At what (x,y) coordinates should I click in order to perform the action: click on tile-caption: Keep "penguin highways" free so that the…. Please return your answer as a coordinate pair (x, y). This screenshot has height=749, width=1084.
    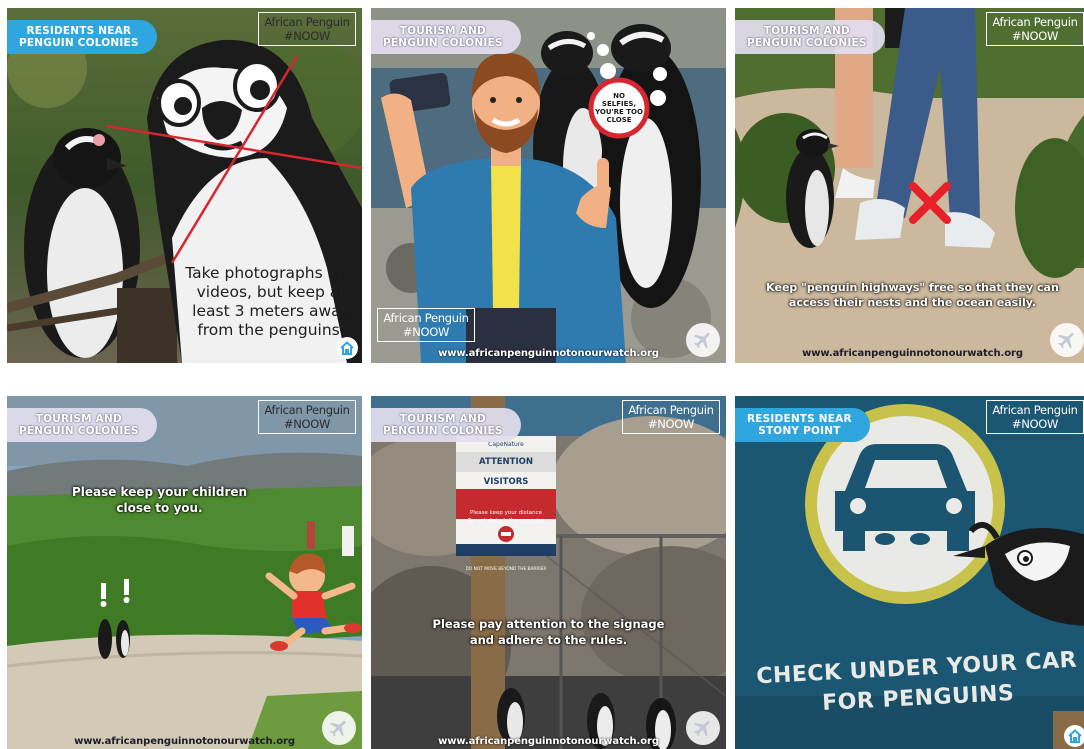
    Looking at the image, I should click on (912, 295).